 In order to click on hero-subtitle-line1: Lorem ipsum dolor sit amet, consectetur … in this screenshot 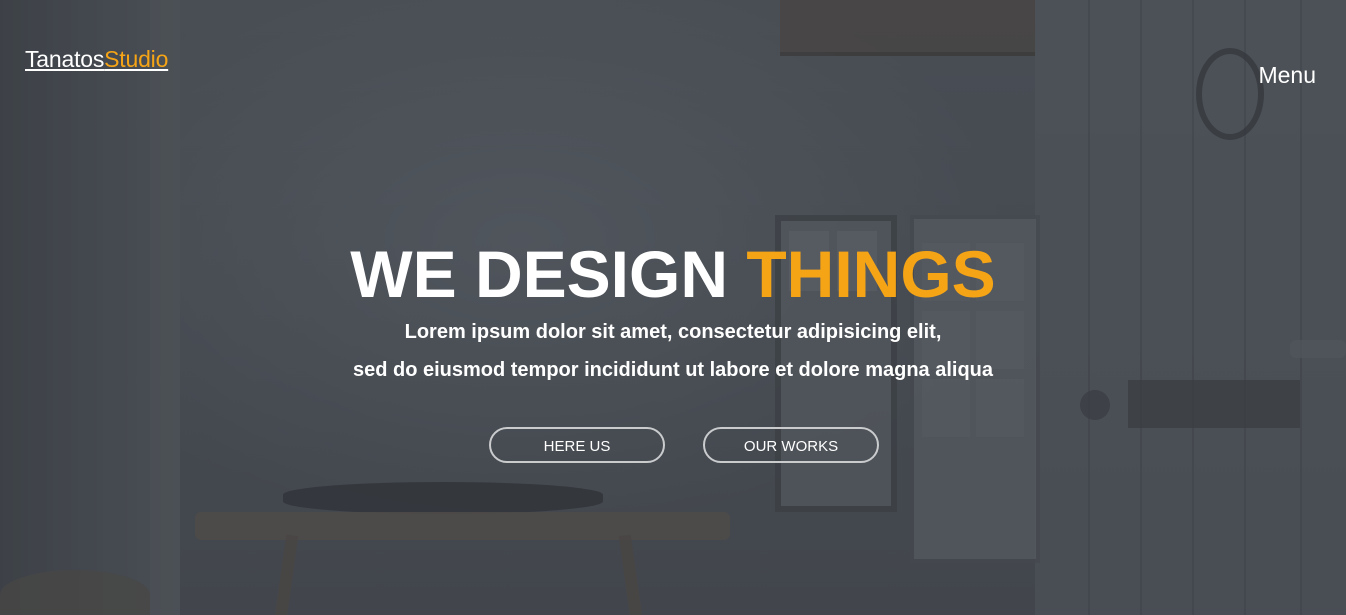, I will do `click(673, 332)`.